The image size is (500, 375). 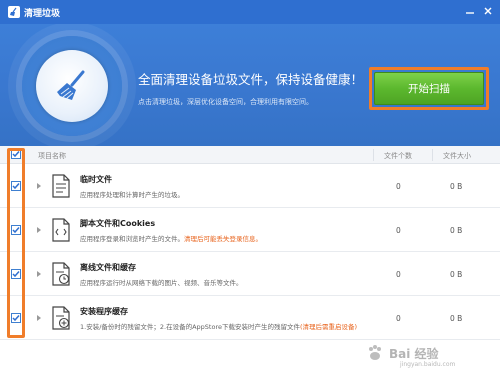 What do you see at coordinates (414, 353) in the screenshot?
I see `watermark-text: Bai 经验` at bounding box center [414, 353].